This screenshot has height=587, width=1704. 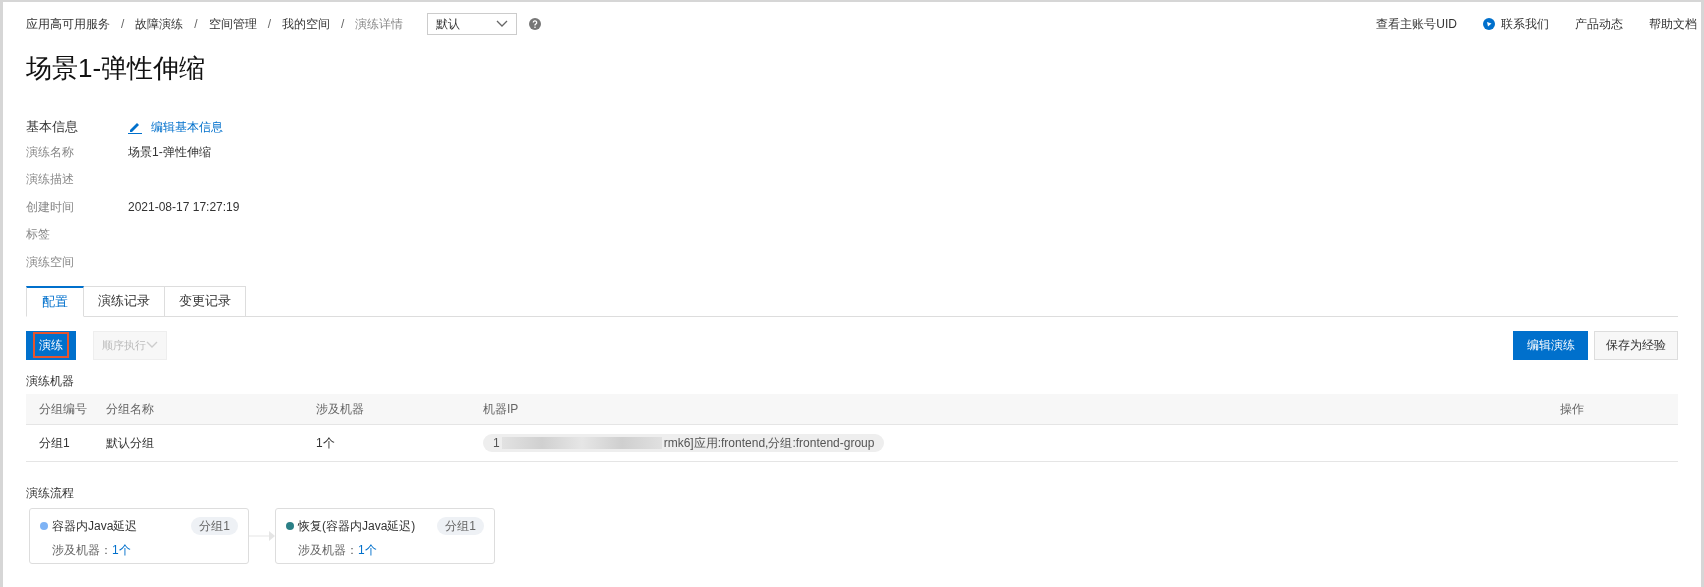 What do you see at coordinates (1673, 24) in the screenshot?
I see `top-link: 帮助文档` at bounding box center [1673, 24].